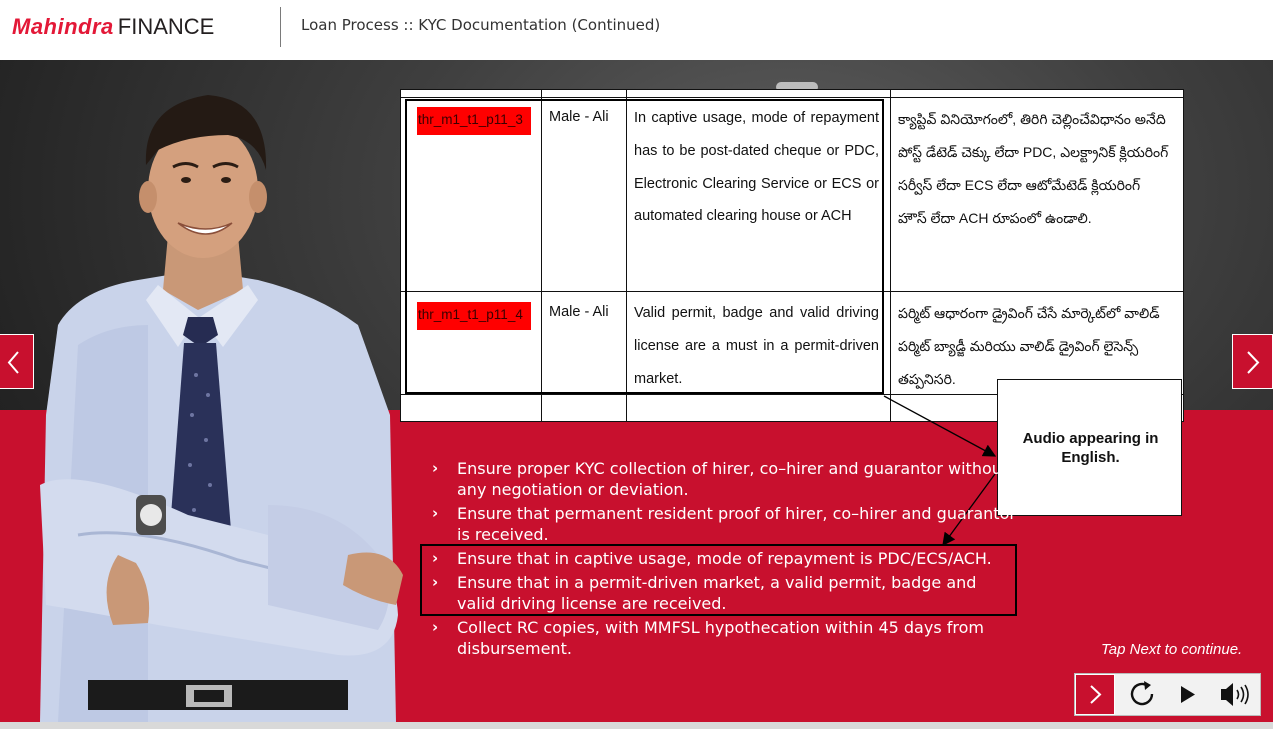 The height and width of the screenshot is (729, 1273). I want to click on bottom-border, so click(636, 725).